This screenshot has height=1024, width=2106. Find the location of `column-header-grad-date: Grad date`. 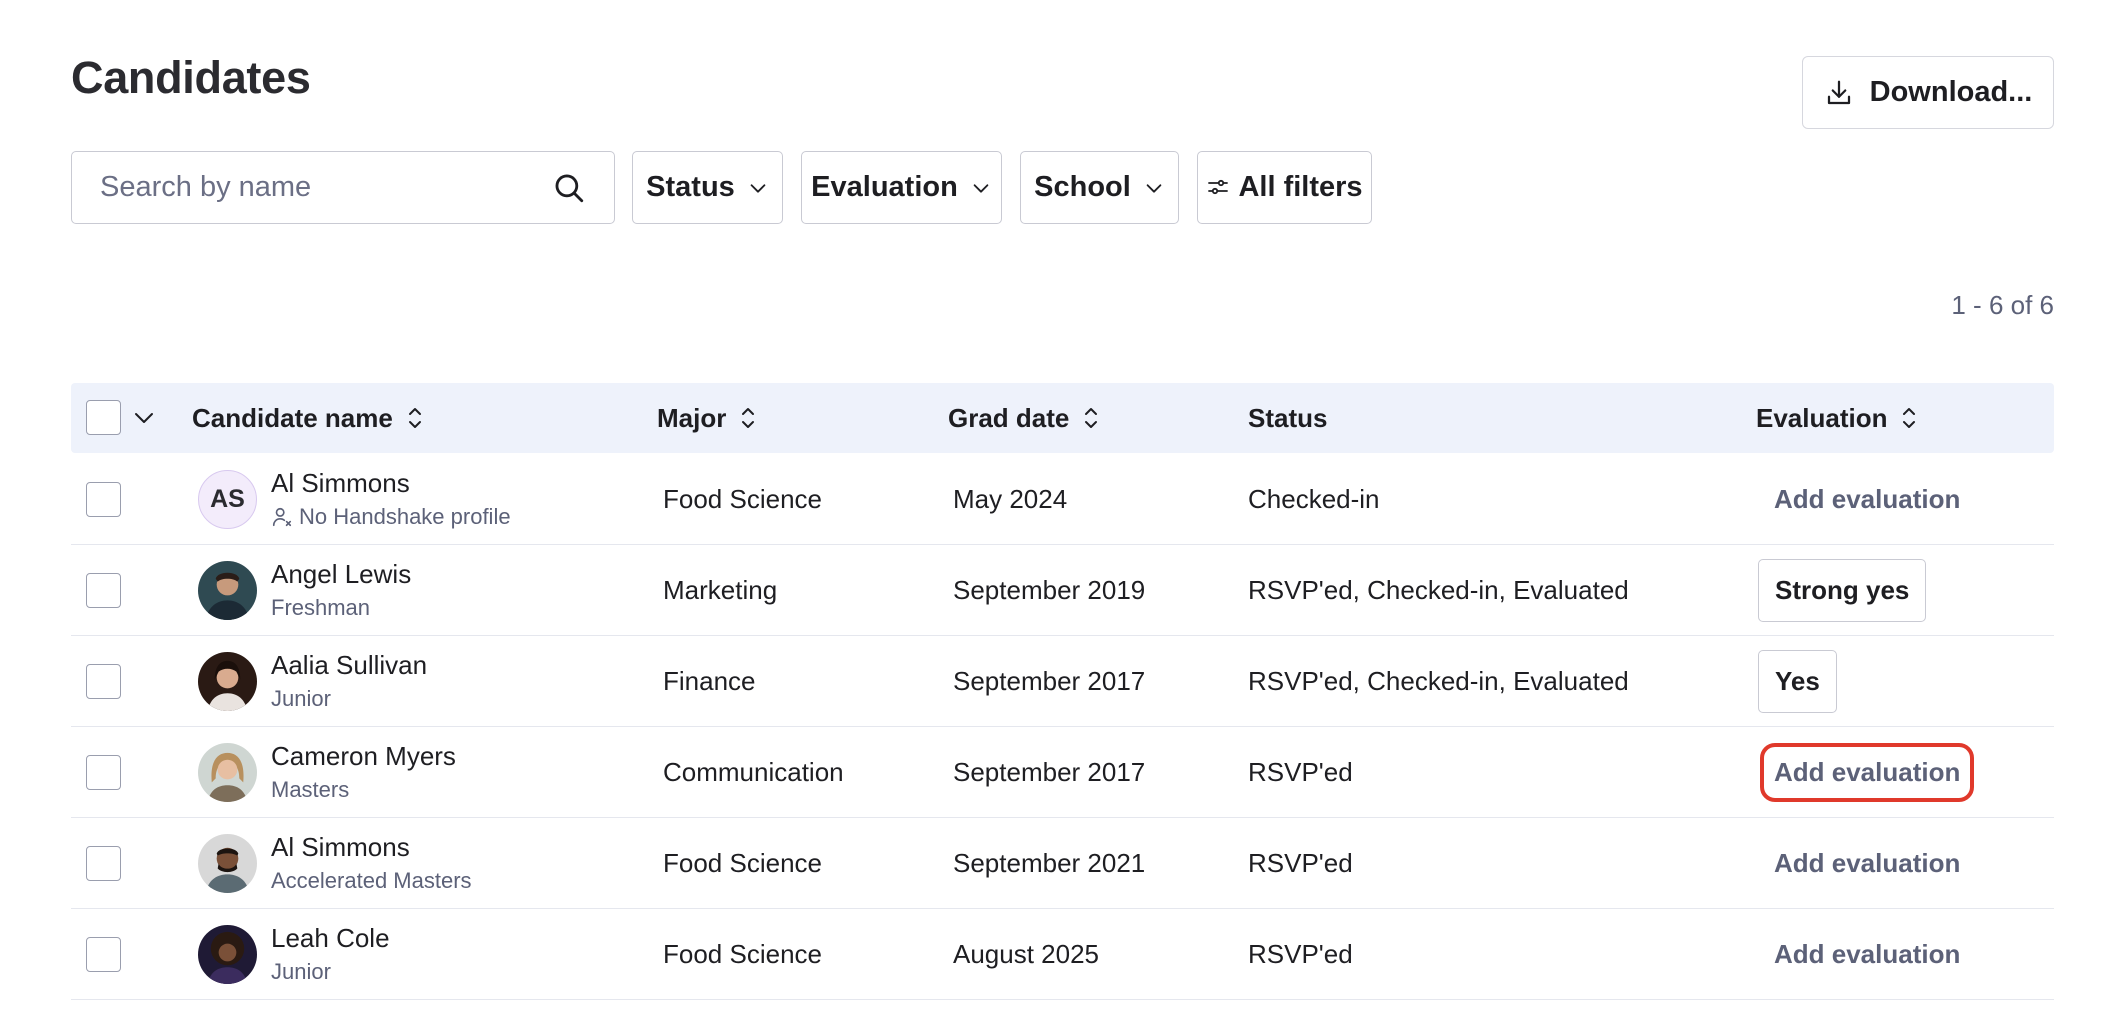

column-header-grad-date: Grad date is located at coordinates (1025, 418).